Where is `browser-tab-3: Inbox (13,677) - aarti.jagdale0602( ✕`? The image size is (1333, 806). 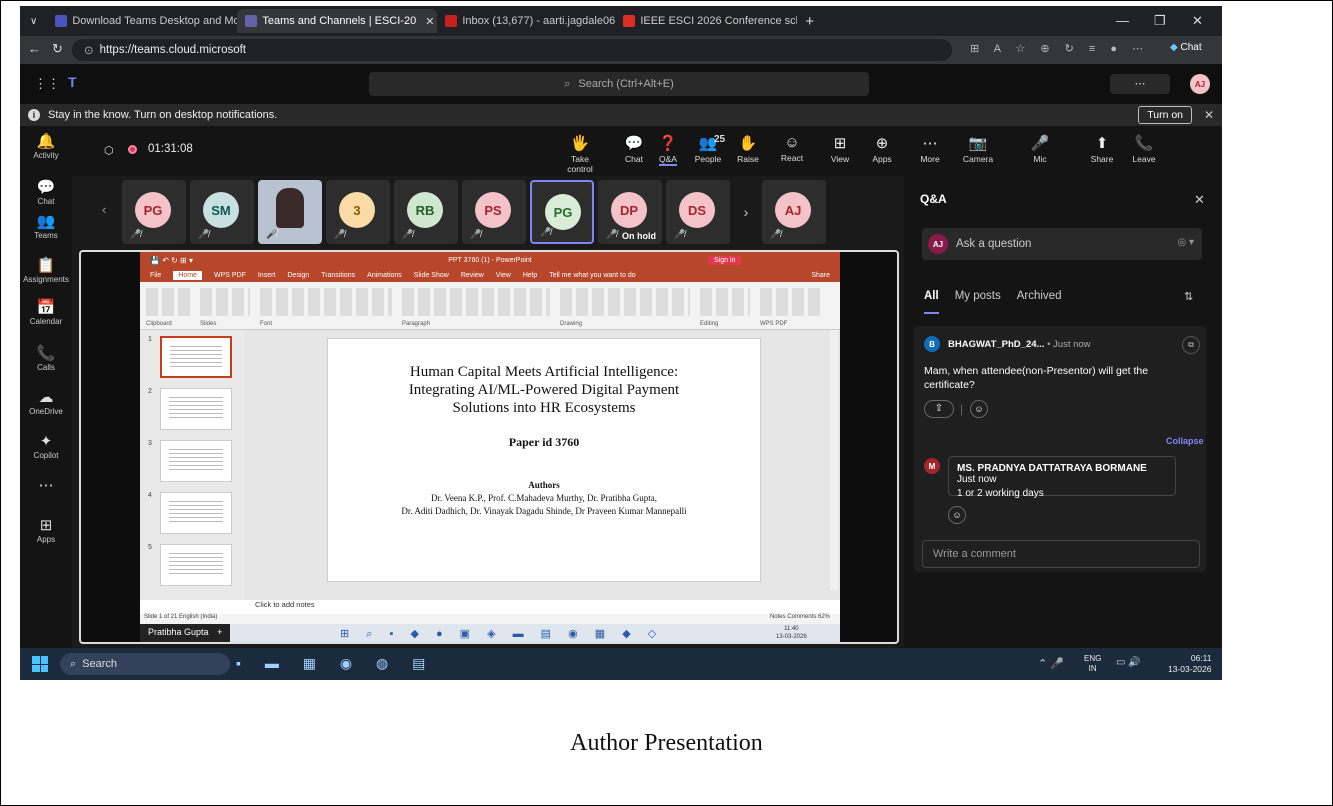
browser-tab-3: Inbox (13,677) - aarti.jagdale0602( ✕ is located at coordinates (526, 21).